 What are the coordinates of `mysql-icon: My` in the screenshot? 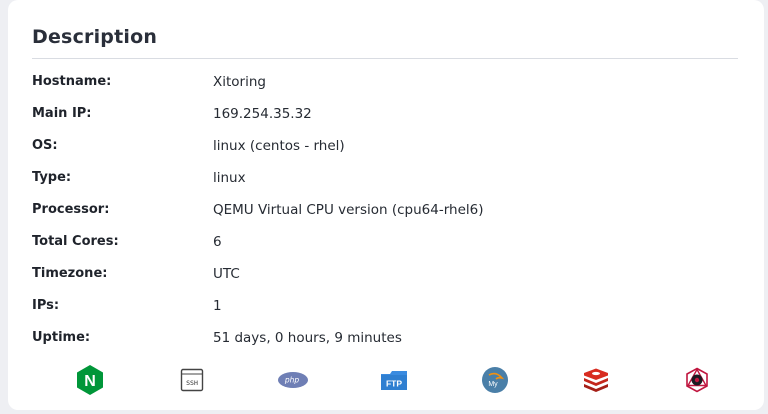 It's located at (495, 380).